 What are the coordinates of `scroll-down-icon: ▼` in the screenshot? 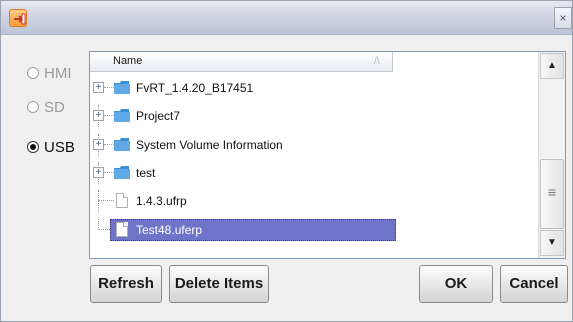 It's located at (552, 243).